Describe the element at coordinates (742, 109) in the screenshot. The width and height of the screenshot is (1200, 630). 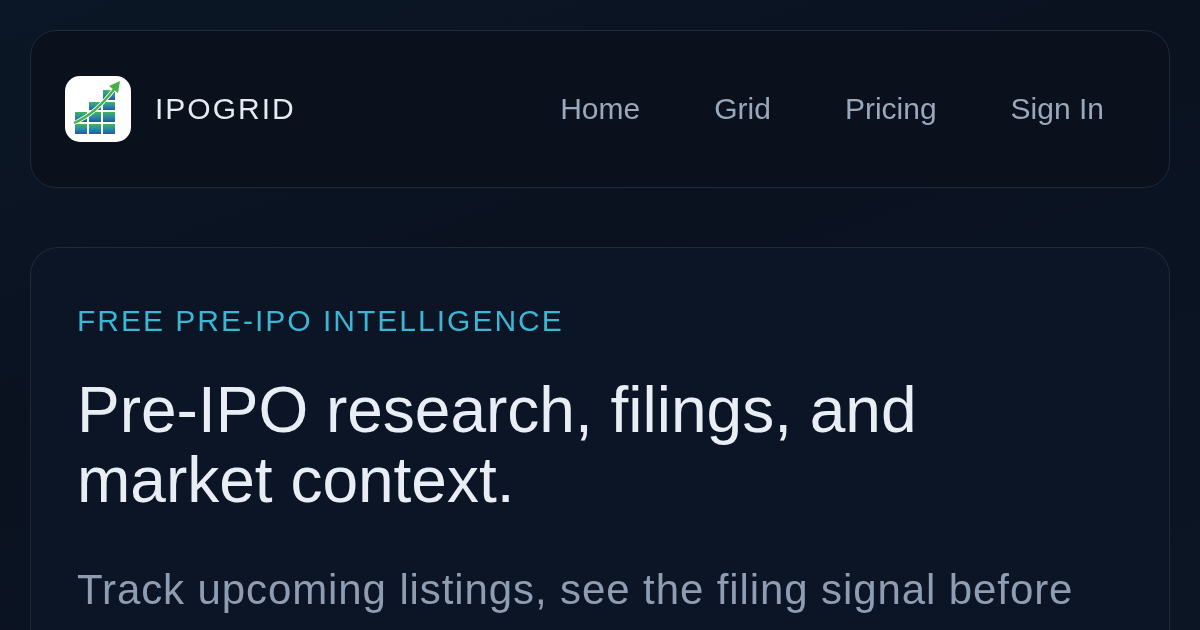
I see `nav-link: Grid` at that location.